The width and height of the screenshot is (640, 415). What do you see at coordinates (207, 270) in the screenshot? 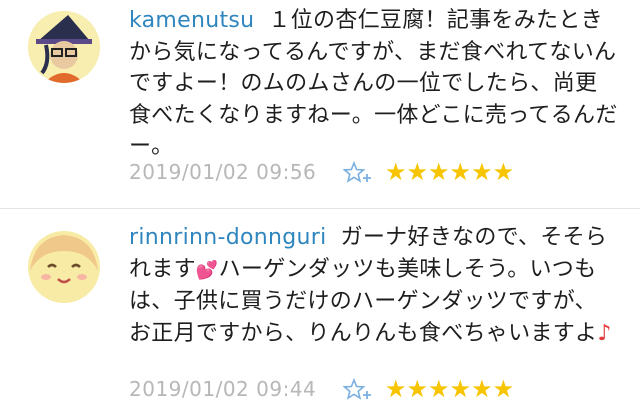
I see `heart-emoji-icon: 💕` at bounding box center [207, 270].